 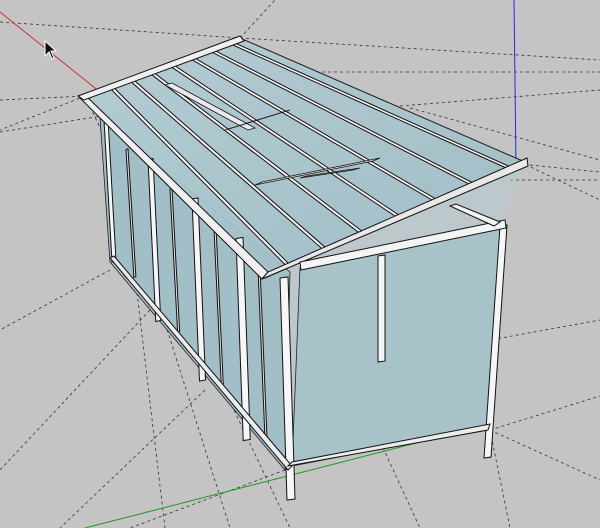 What do you see at coordinates (51, 50) in the screenshot?
I see `arrow-cursor-icon` at bounding box center [51, 50].